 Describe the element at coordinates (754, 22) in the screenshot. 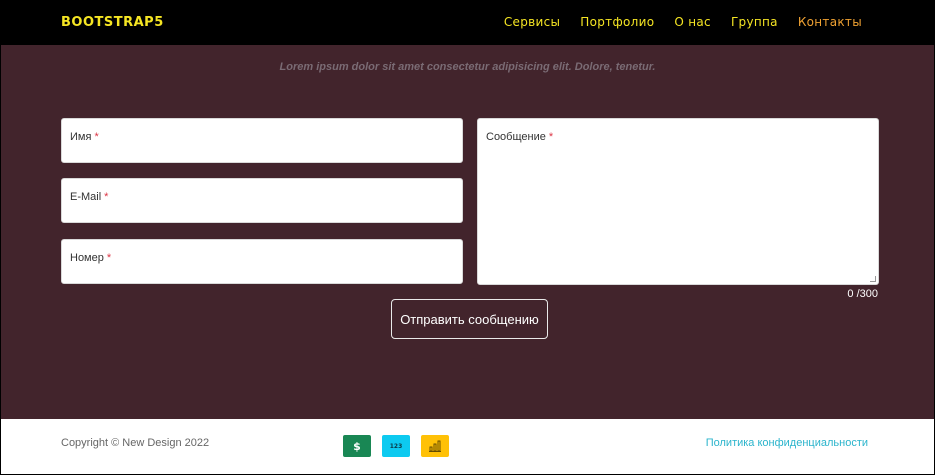

I see `nav-item-group: Группа` at that location.